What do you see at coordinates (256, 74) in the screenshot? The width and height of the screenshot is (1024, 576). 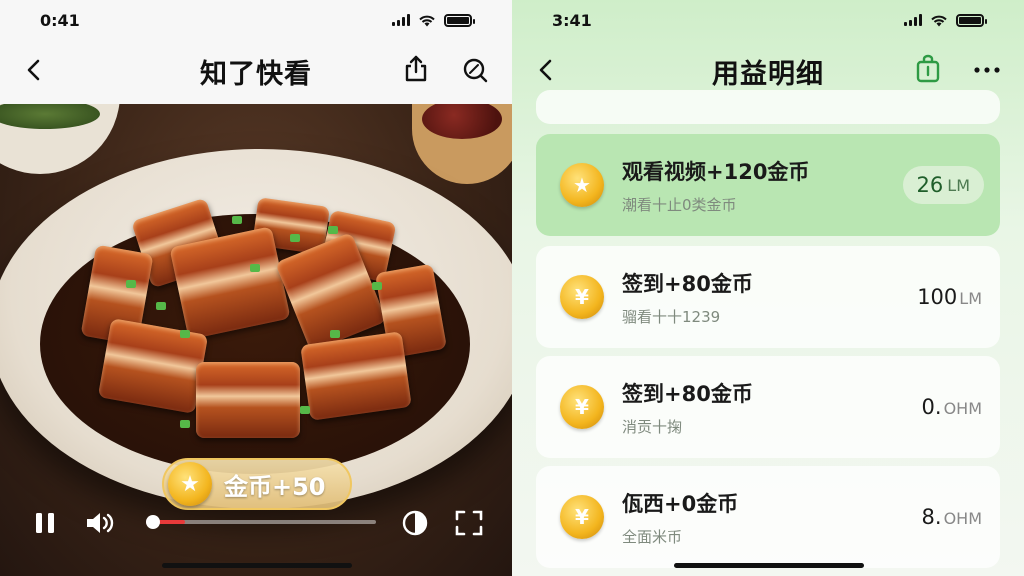 I see `page-title: 知了快看` at bounding box center [256, 74].